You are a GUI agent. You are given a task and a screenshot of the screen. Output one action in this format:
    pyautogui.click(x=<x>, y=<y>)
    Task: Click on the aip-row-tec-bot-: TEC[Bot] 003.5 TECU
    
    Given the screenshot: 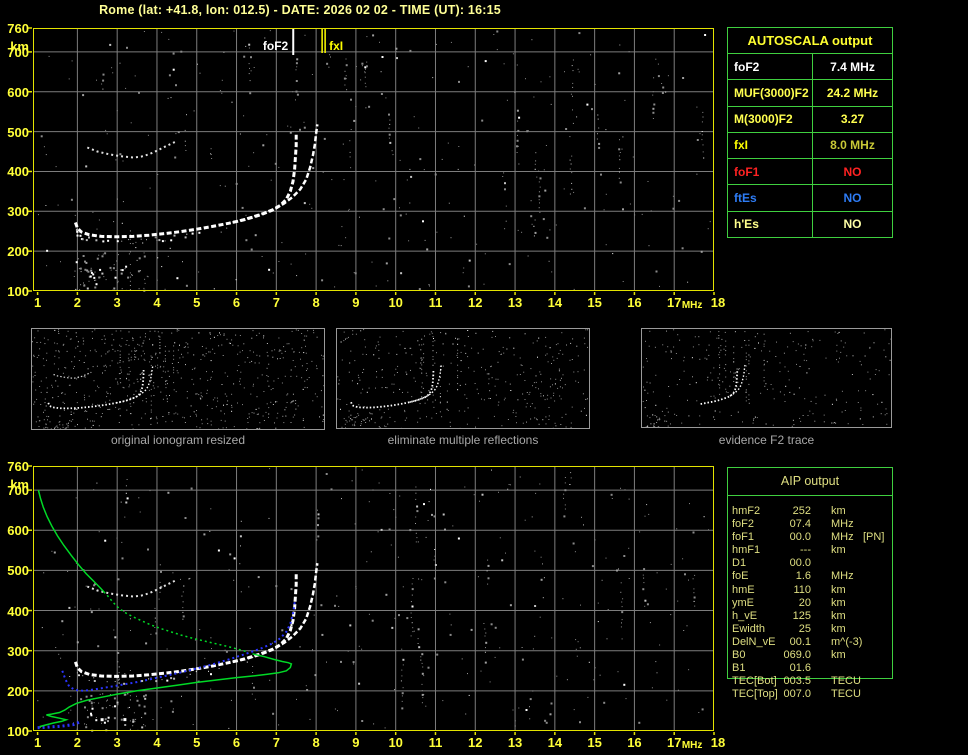 What is the action you would take?
    pyautogui.click(x=819, y=681)
    